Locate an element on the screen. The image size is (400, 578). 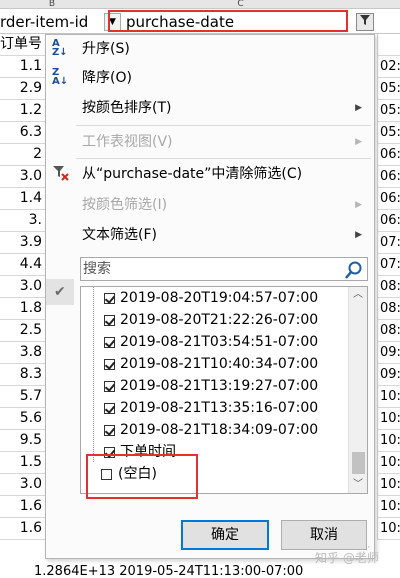
cell-a-row: 5.6 is located at coordinates (22, 419).